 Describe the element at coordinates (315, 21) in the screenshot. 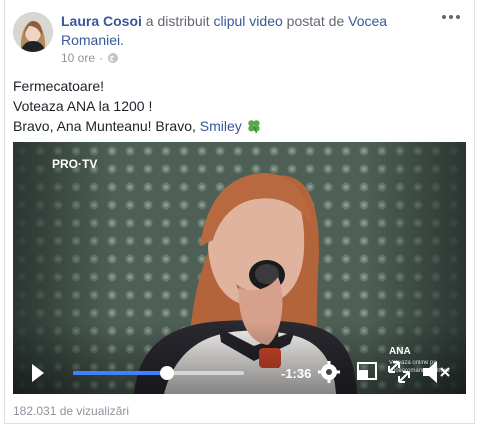

I see `posted-by-text: postat de` at that location.